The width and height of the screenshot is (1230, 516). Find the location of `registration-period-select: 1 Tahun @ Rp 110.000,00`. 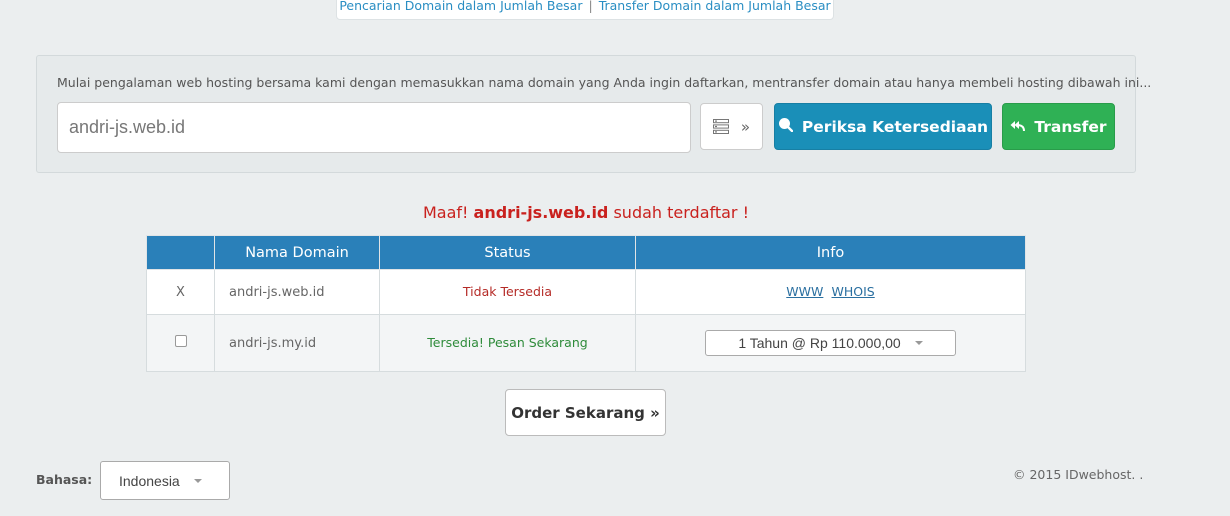

registration-period-select: 1 Tahun @ Rp 110.000,00 is located at coordinates (830, 343).